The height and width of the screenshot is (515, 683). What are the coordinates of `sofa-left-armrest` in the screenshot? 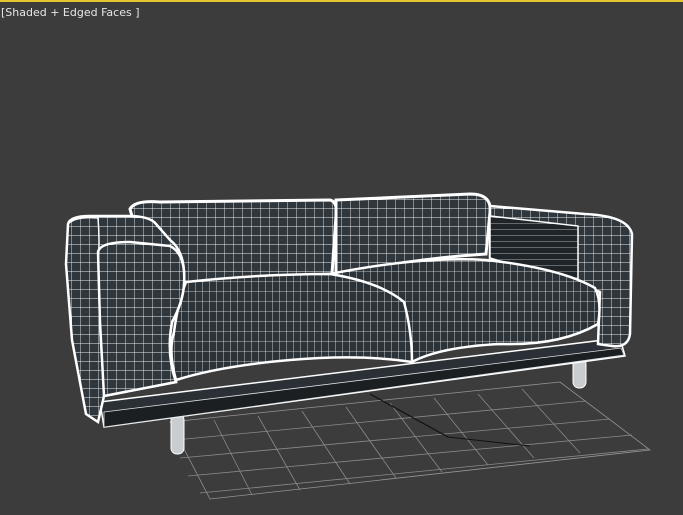 It's located at (125, 319).